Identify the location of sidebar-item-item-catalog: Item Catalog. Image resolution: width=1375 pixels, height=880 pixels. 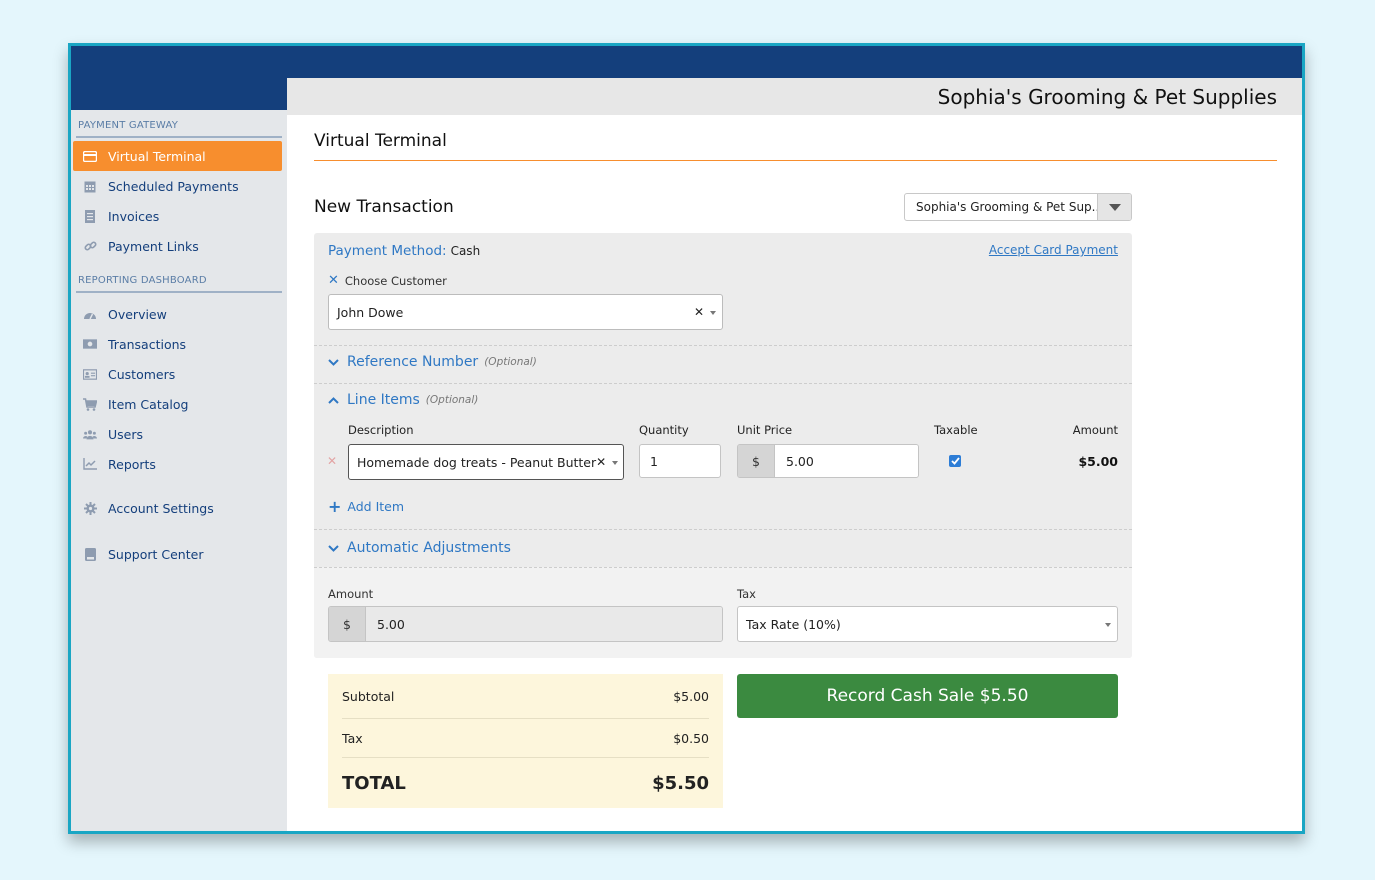
(177, 404).